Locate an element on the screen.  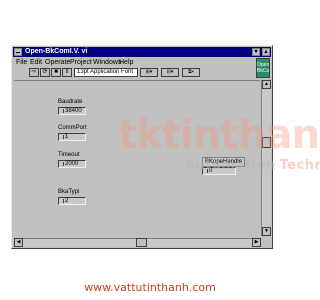
distribute-objects-icon: ⊟▾ is located at coordinates (170, 72).